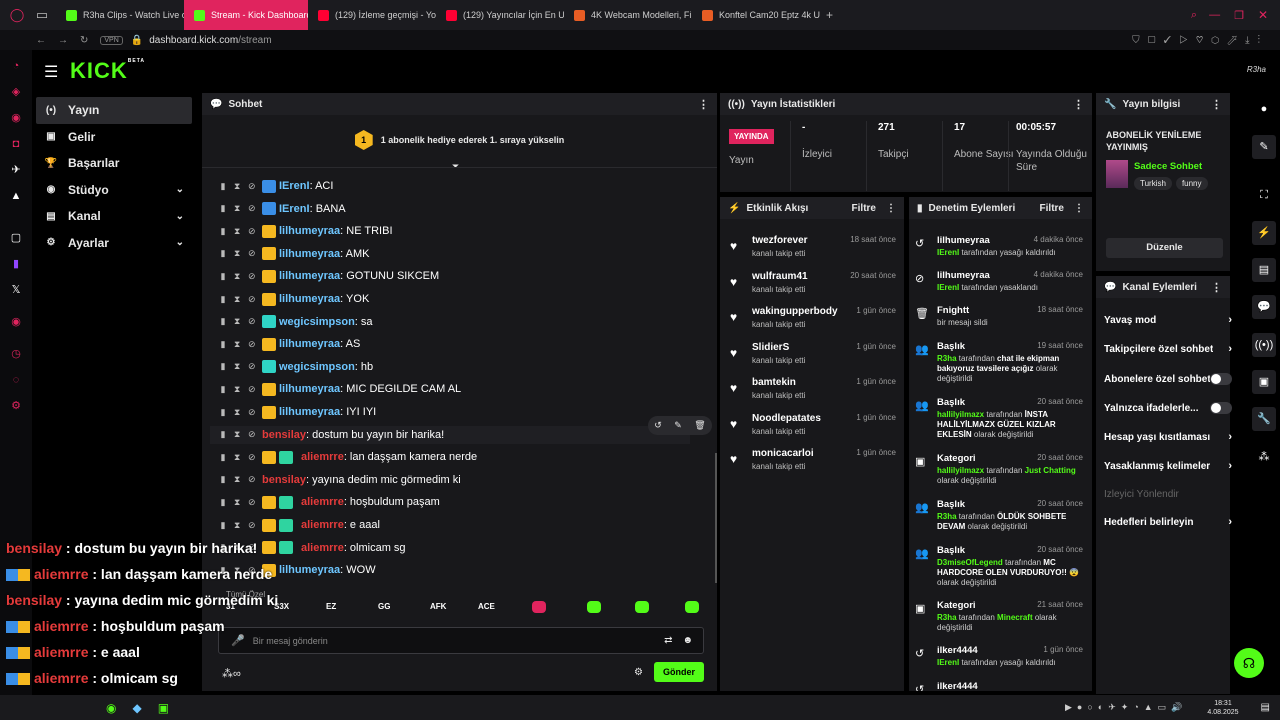 The image size is (1280, 720). Describe the element at coordinates (716, 518) in the screenshot. I see `chat-scrollbar` at that location.